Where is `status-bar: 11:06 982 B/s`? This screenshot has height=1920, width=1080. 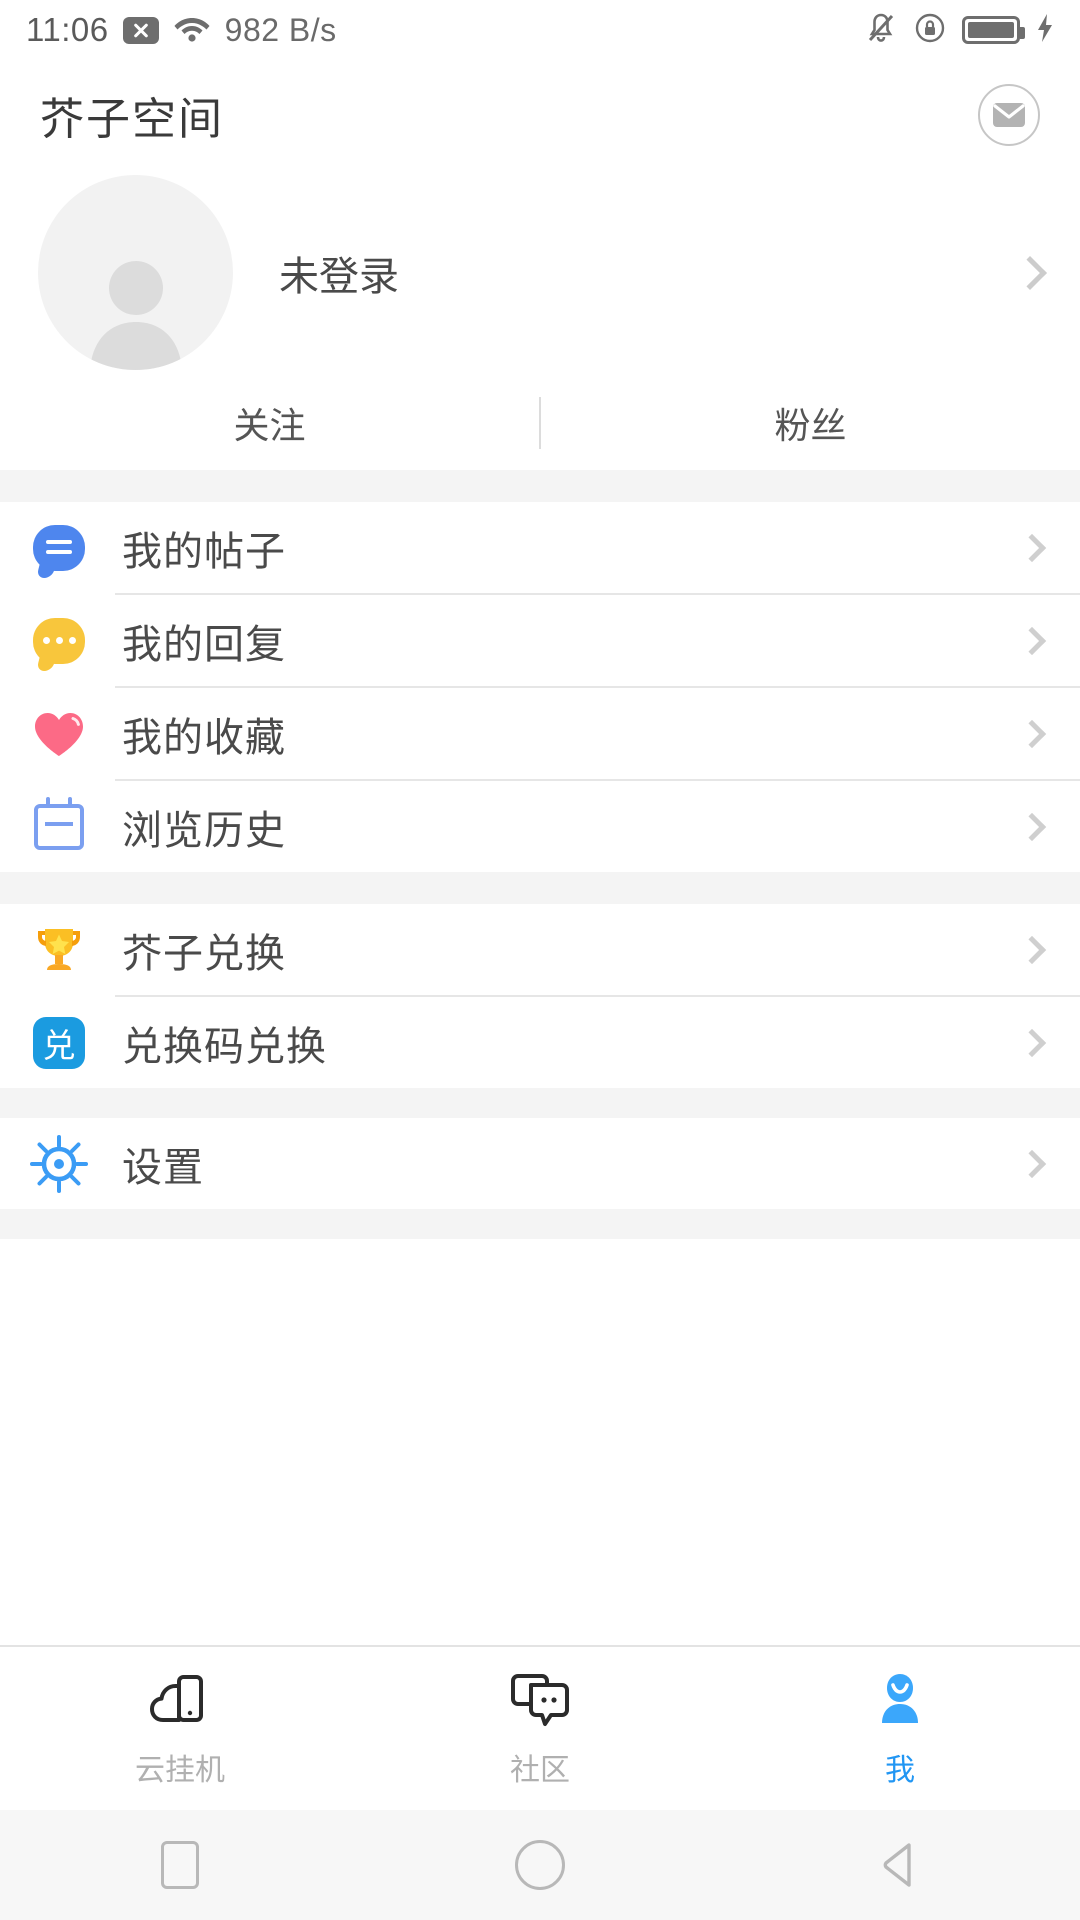 status-bar: 11:06 982 B/s is located at coordinates (540, 30).